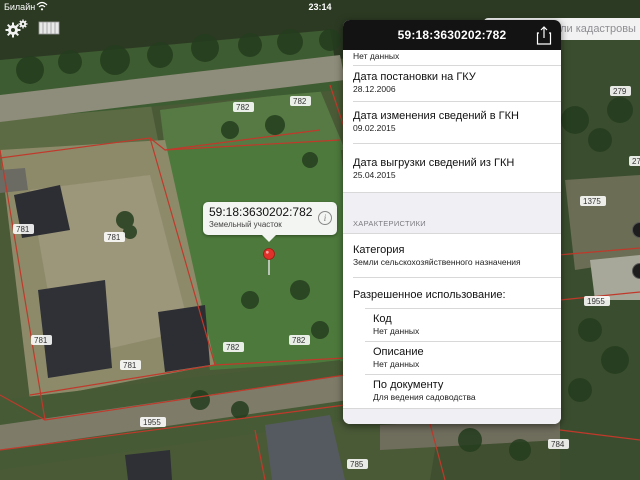 The width and height of the screenshot is (640, 480). I want to click on field-row: Дата изменения сведений в ГКН 09.02.2015, so click(456, 121).